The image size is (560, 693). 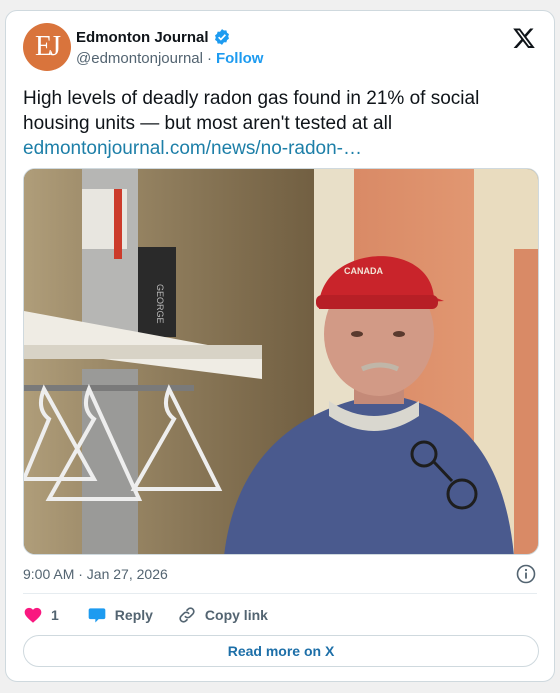 I want to click on heart-icon, so click(x=33, y=615).